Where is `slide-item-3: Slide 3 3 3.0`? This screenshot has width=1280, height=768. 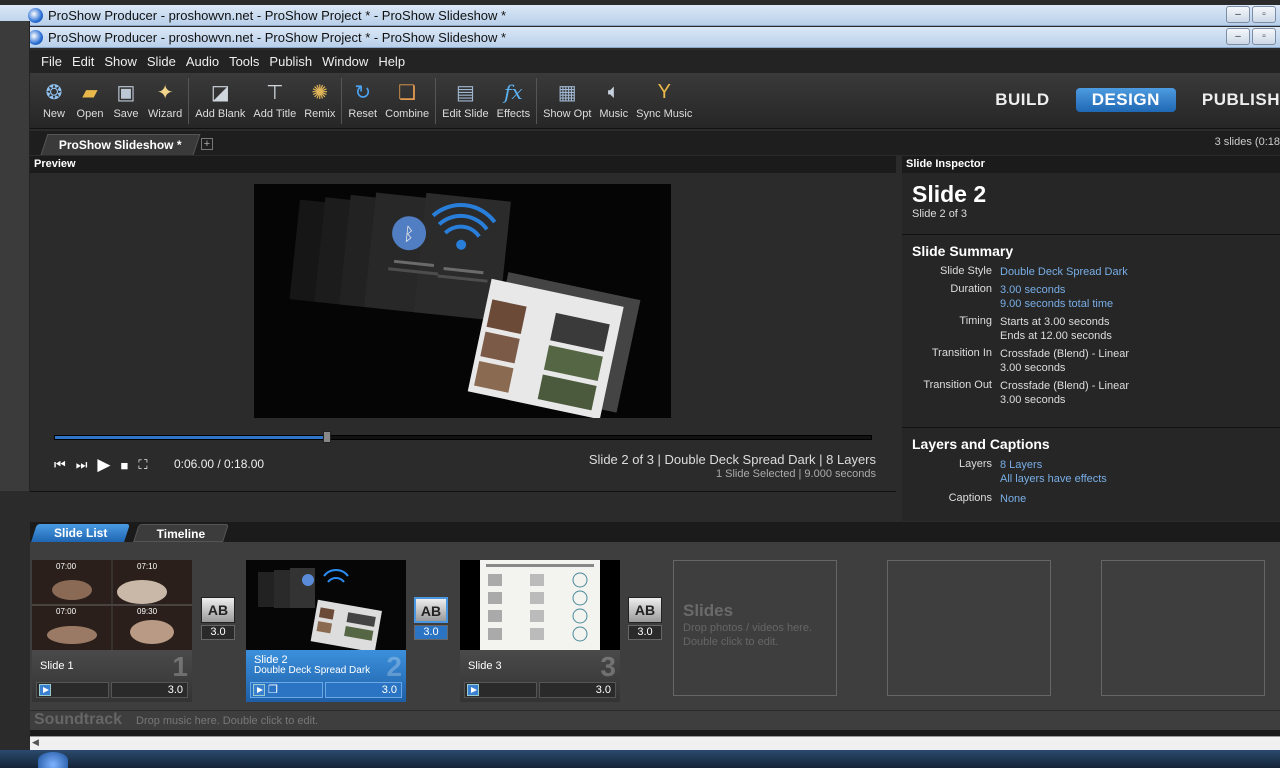 slide-item-3: Slide 3 3 3.0 is located at coordinates (540, 631).